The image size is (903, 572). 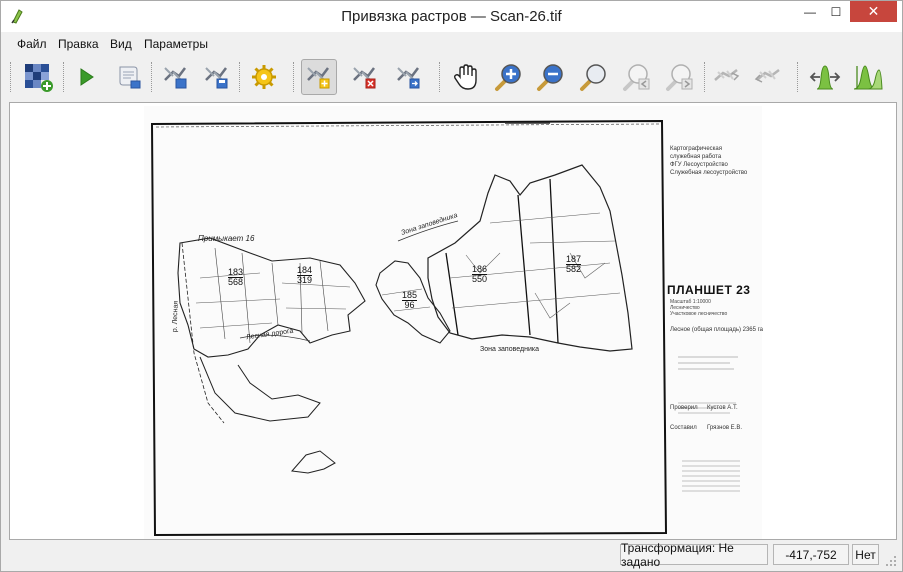 I want to click on full-histogram-stretch-button, so click(x=825, y=77).